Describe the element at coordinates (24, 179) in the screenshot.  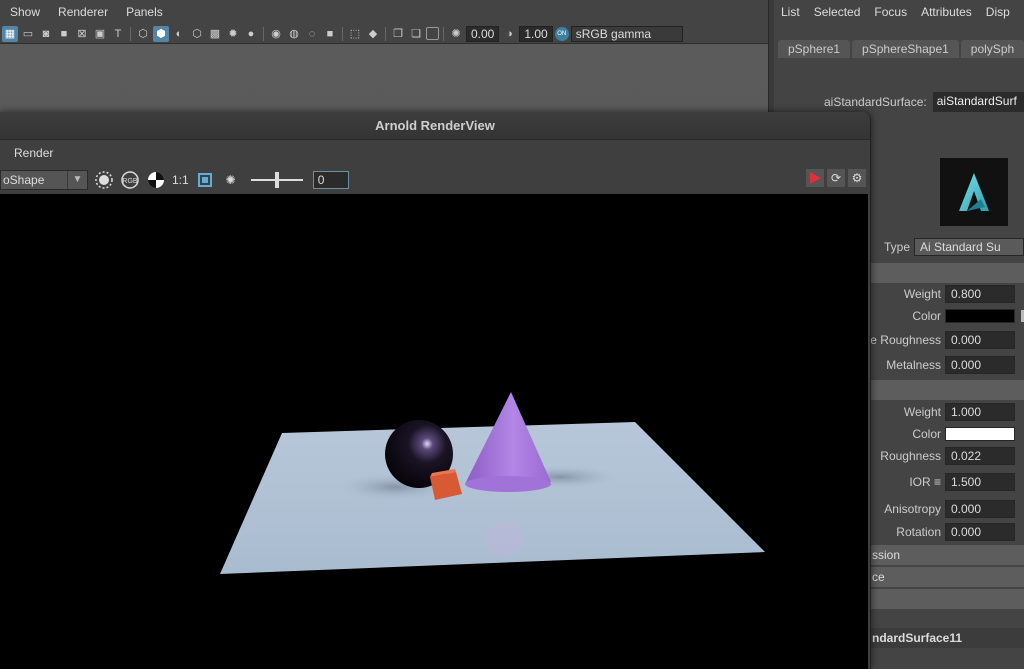
I see `camera-select-value: oShape` at that location.